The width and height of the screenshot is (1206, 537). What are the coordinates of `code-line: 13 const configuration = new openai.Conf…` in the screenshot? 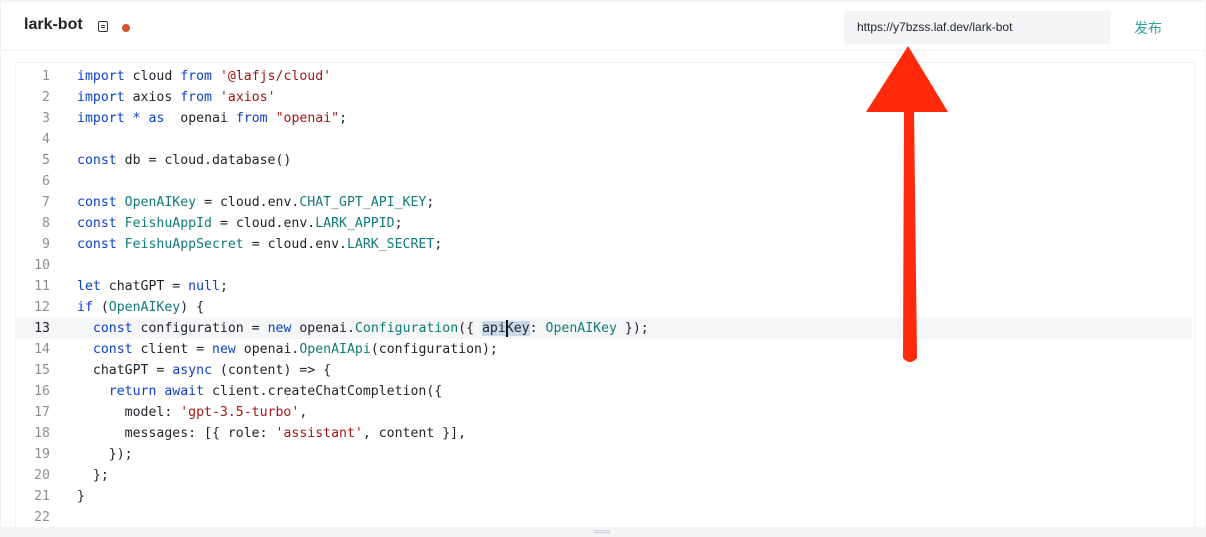 It's located at (604, 328).